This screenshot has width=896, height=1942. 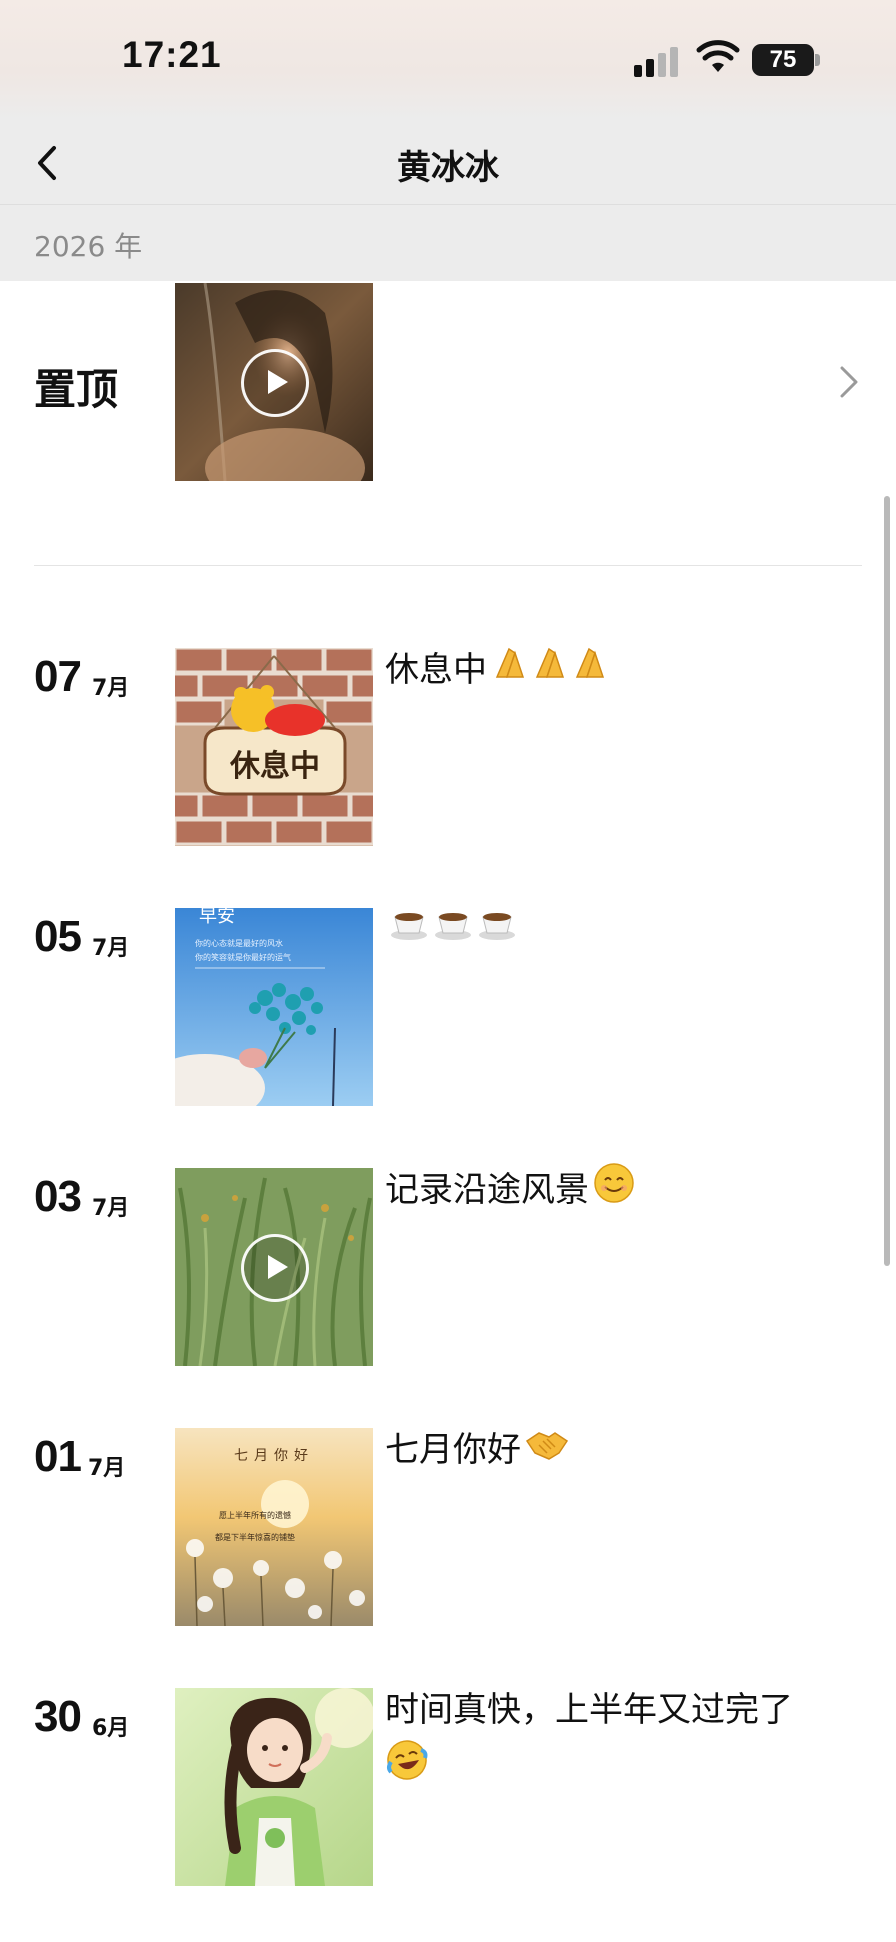 What do you see at coordinates (887, 881) in the screenshot?
I see `scrollbar` at bounding box center [887, 881].